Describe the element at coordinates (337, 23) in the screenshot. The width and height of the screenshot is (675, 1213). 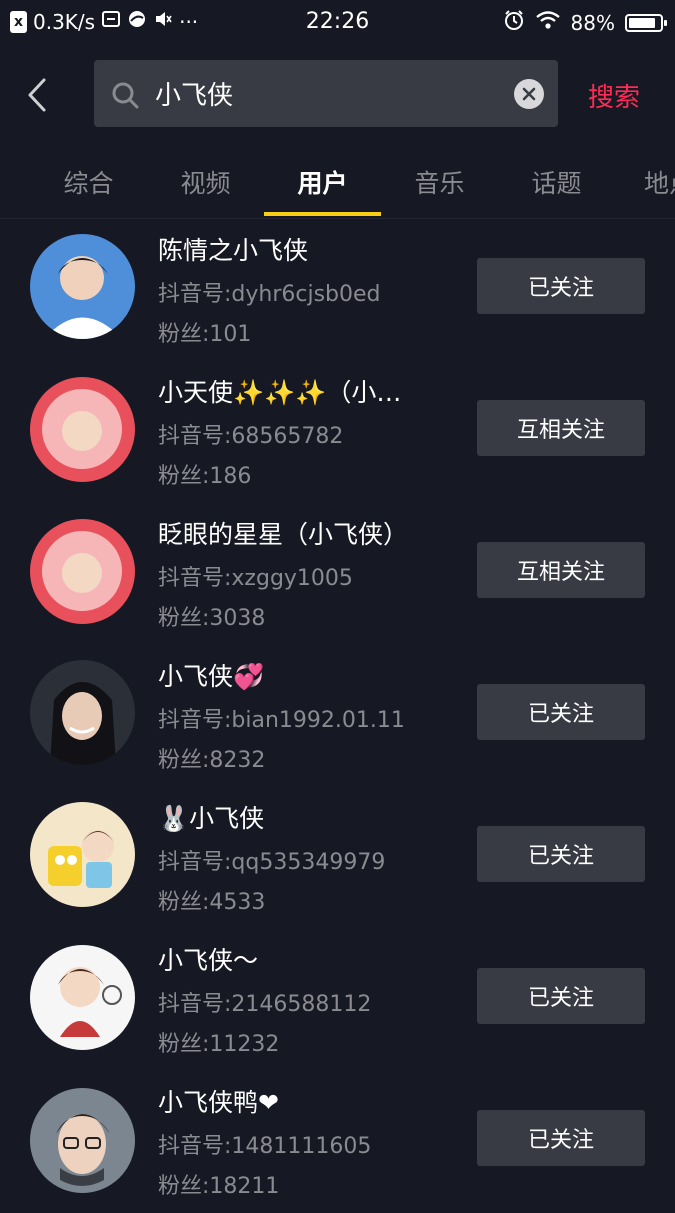
I see `status-bar: x 0.3K/s ··· 22:26 88%` at that location.